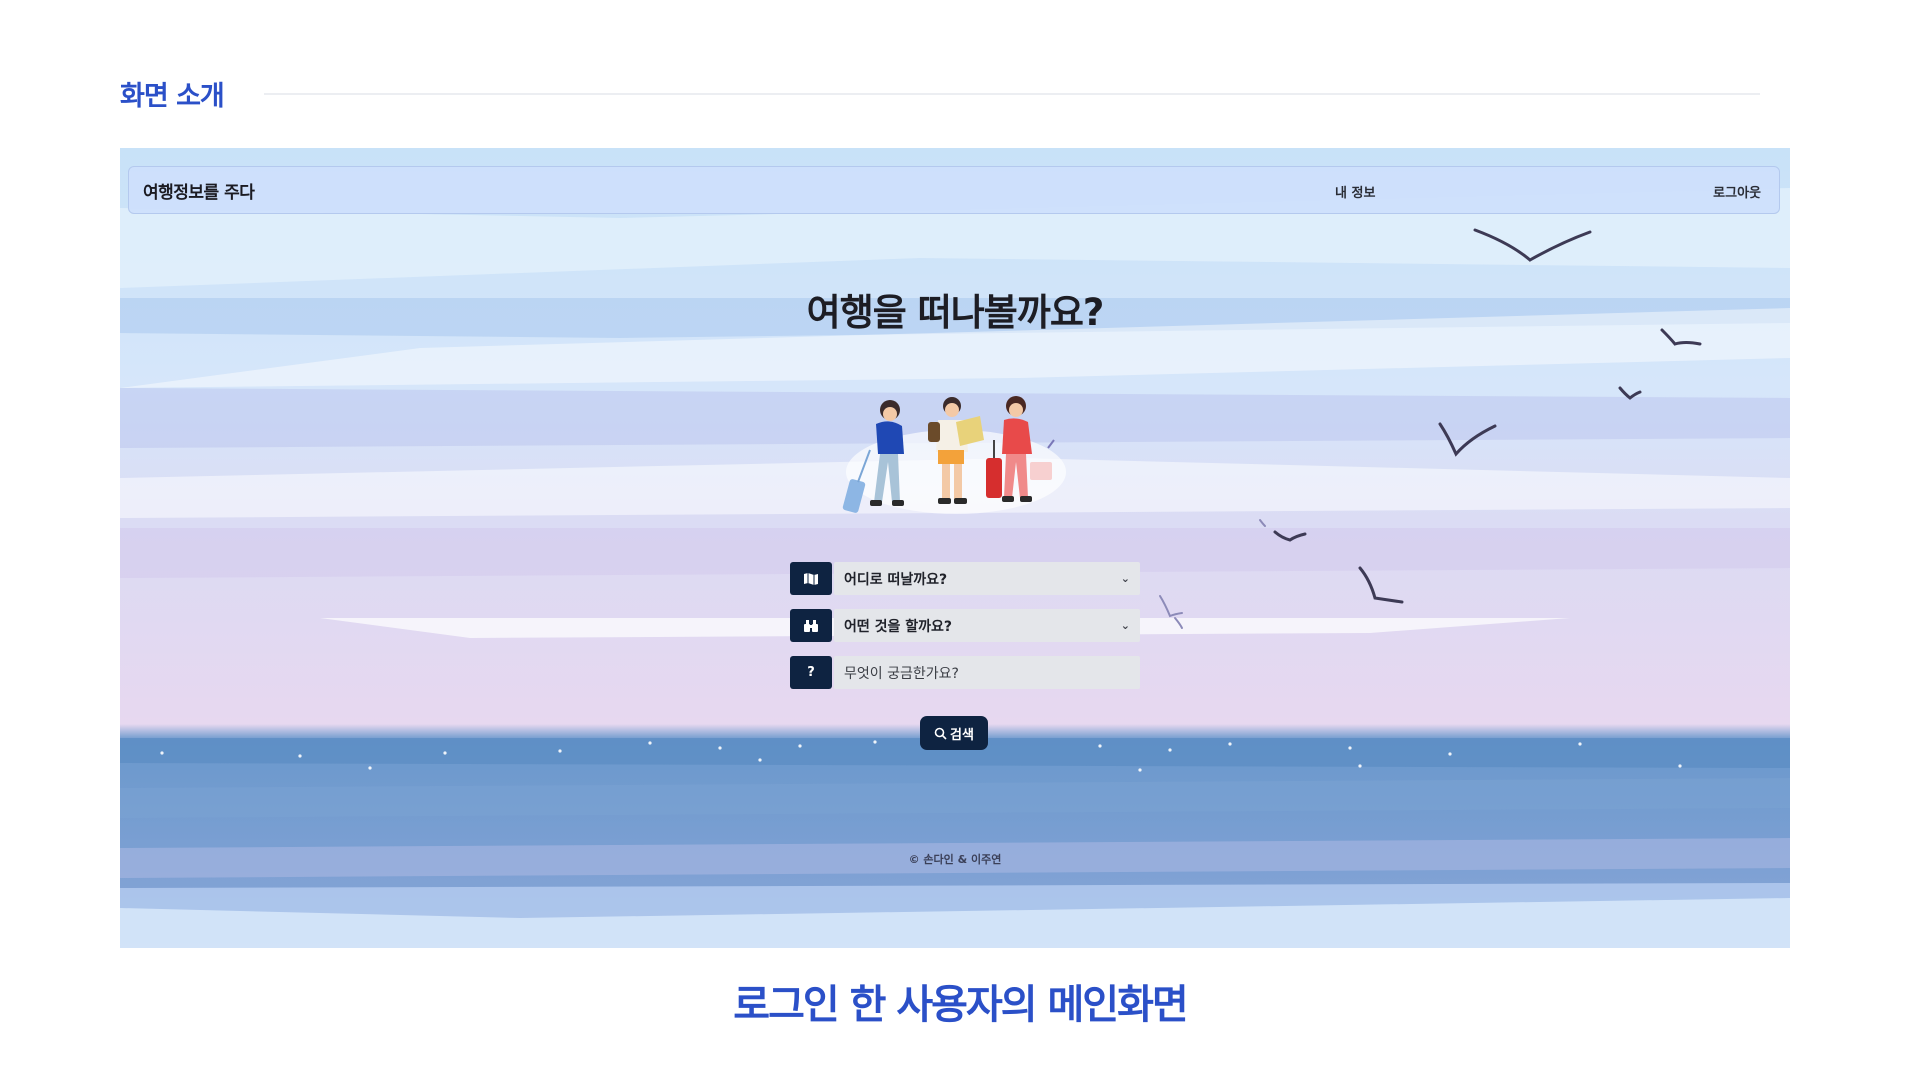 This screenshot has height=1080, width=1920. I want to click on brand-logo: 여행정보를 주다, so click(199, 190).